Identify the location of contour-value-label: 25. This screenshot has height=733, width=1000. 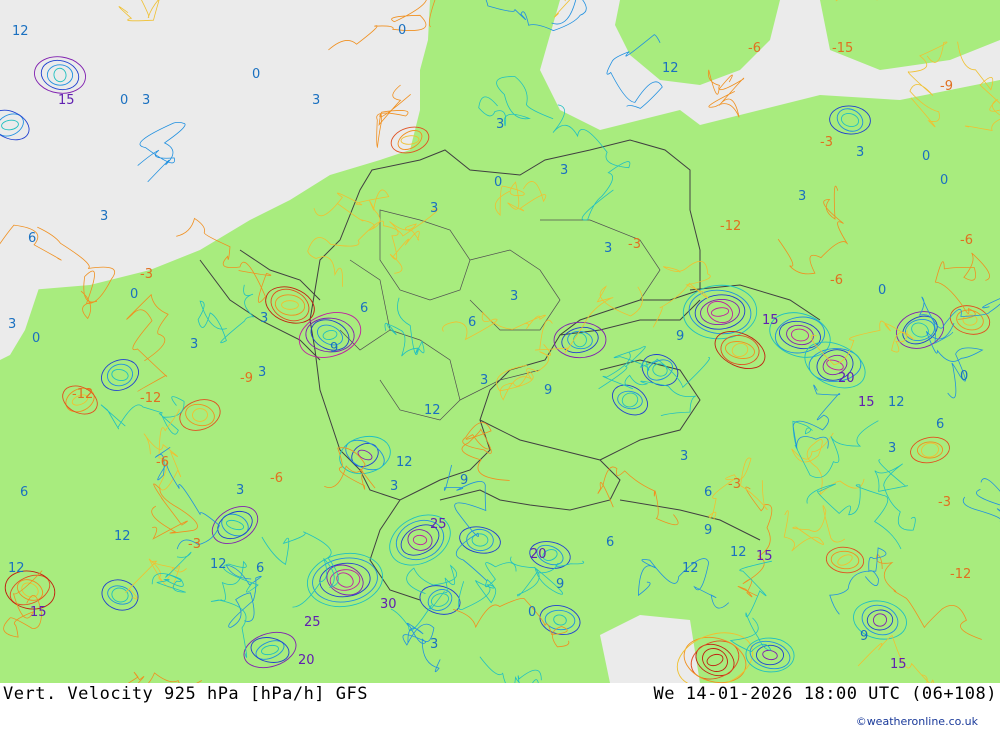
(312, 622).